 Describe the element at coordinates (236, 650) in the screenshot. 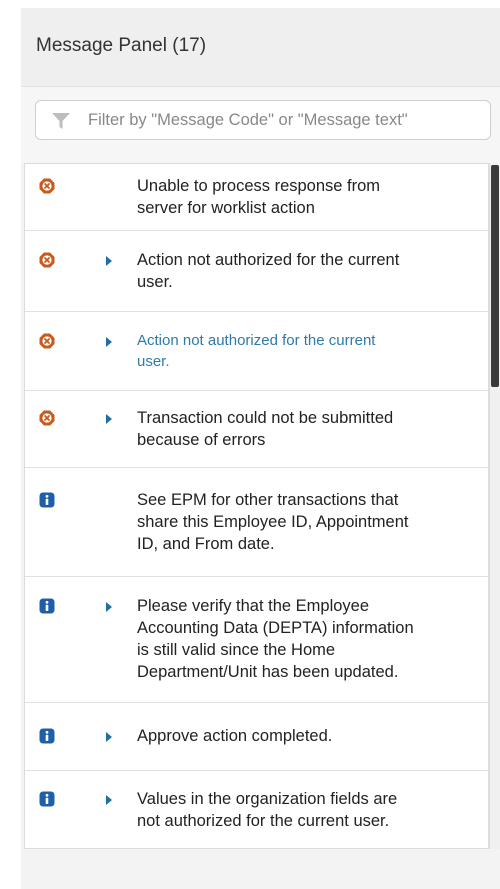

I see `message-text-line: is still valid since the Home` at that location.